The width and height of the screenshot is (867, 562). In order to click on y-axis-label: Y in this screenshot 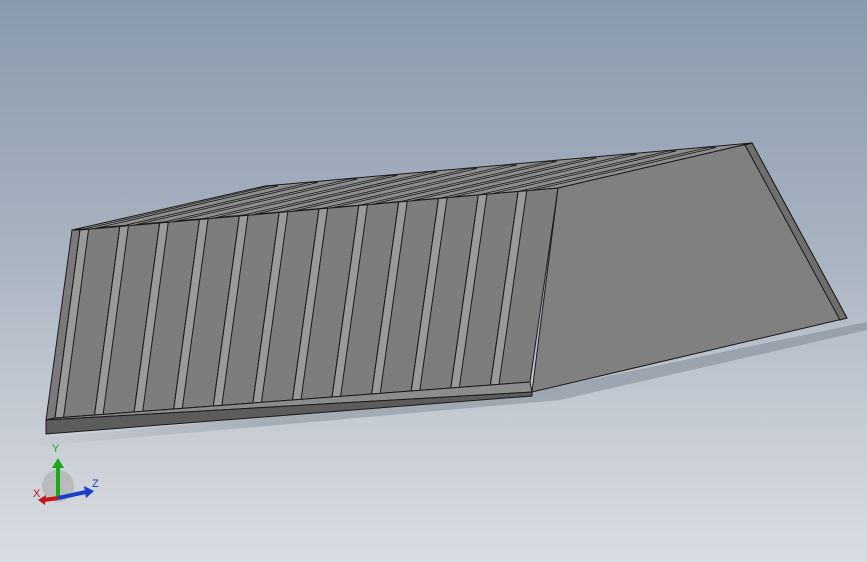, I will do `click(56, 449)`.